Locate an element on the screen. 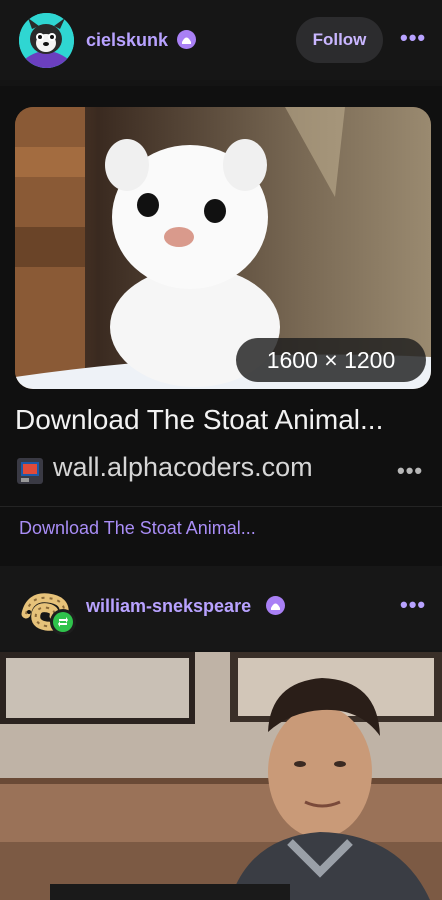 The image size is (442, 900). username: cielskunk is located at coordinates (127, 40).